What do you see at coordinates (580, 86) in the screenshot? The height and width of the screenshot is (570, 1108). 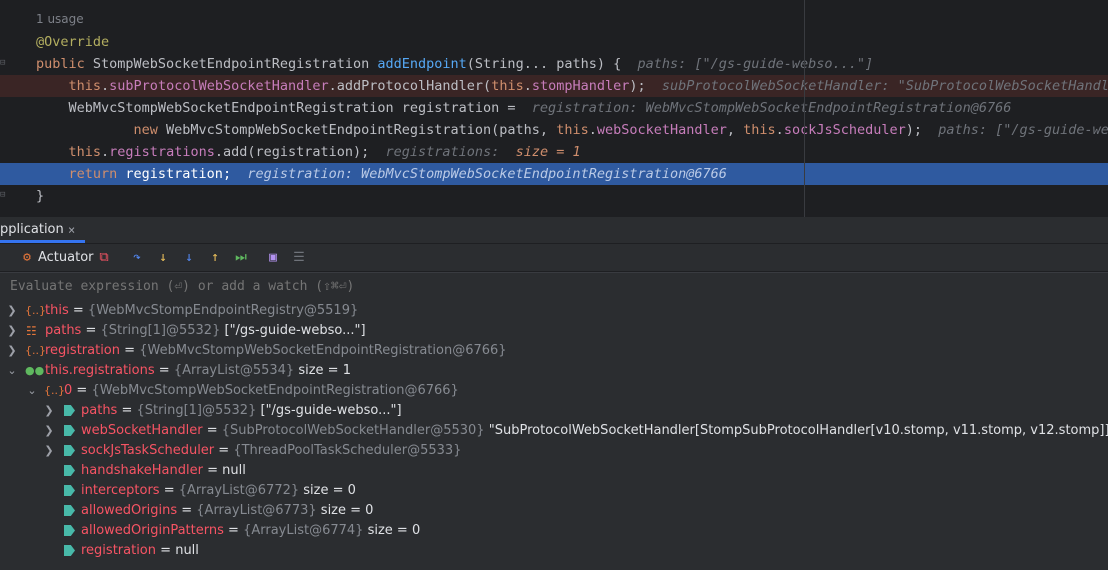 I see `code-token: stompHandler` at bounding box center [580, 86].